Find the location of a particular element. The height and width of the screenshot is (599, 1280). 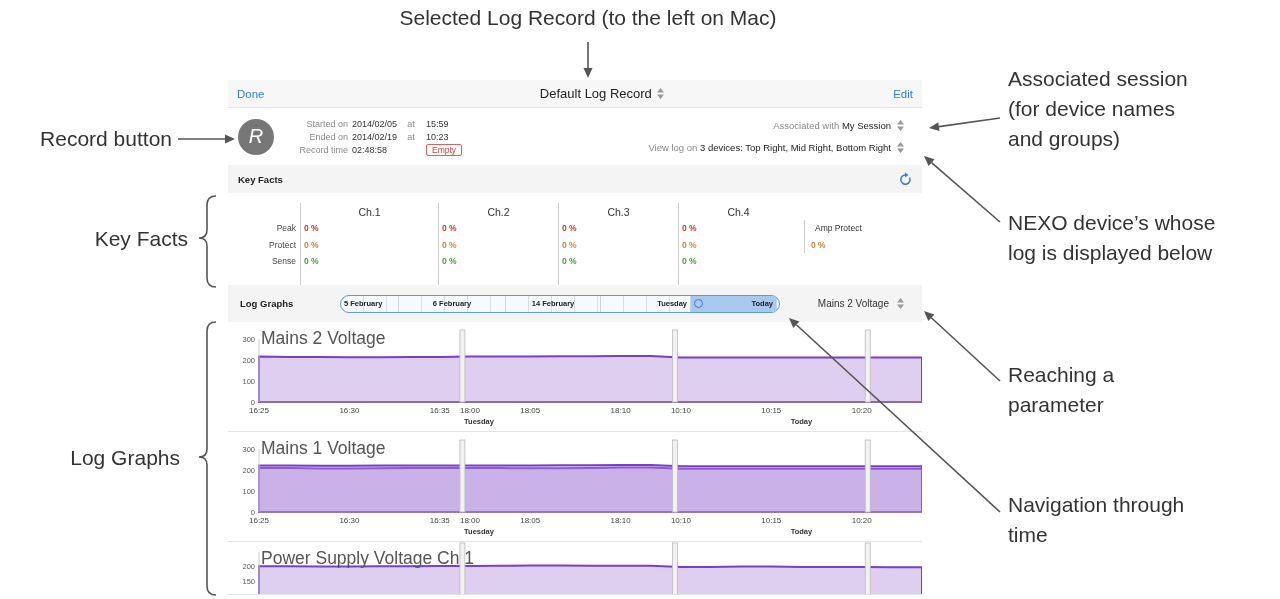

time-value: 10:23 is located at coordinates (438, 136).